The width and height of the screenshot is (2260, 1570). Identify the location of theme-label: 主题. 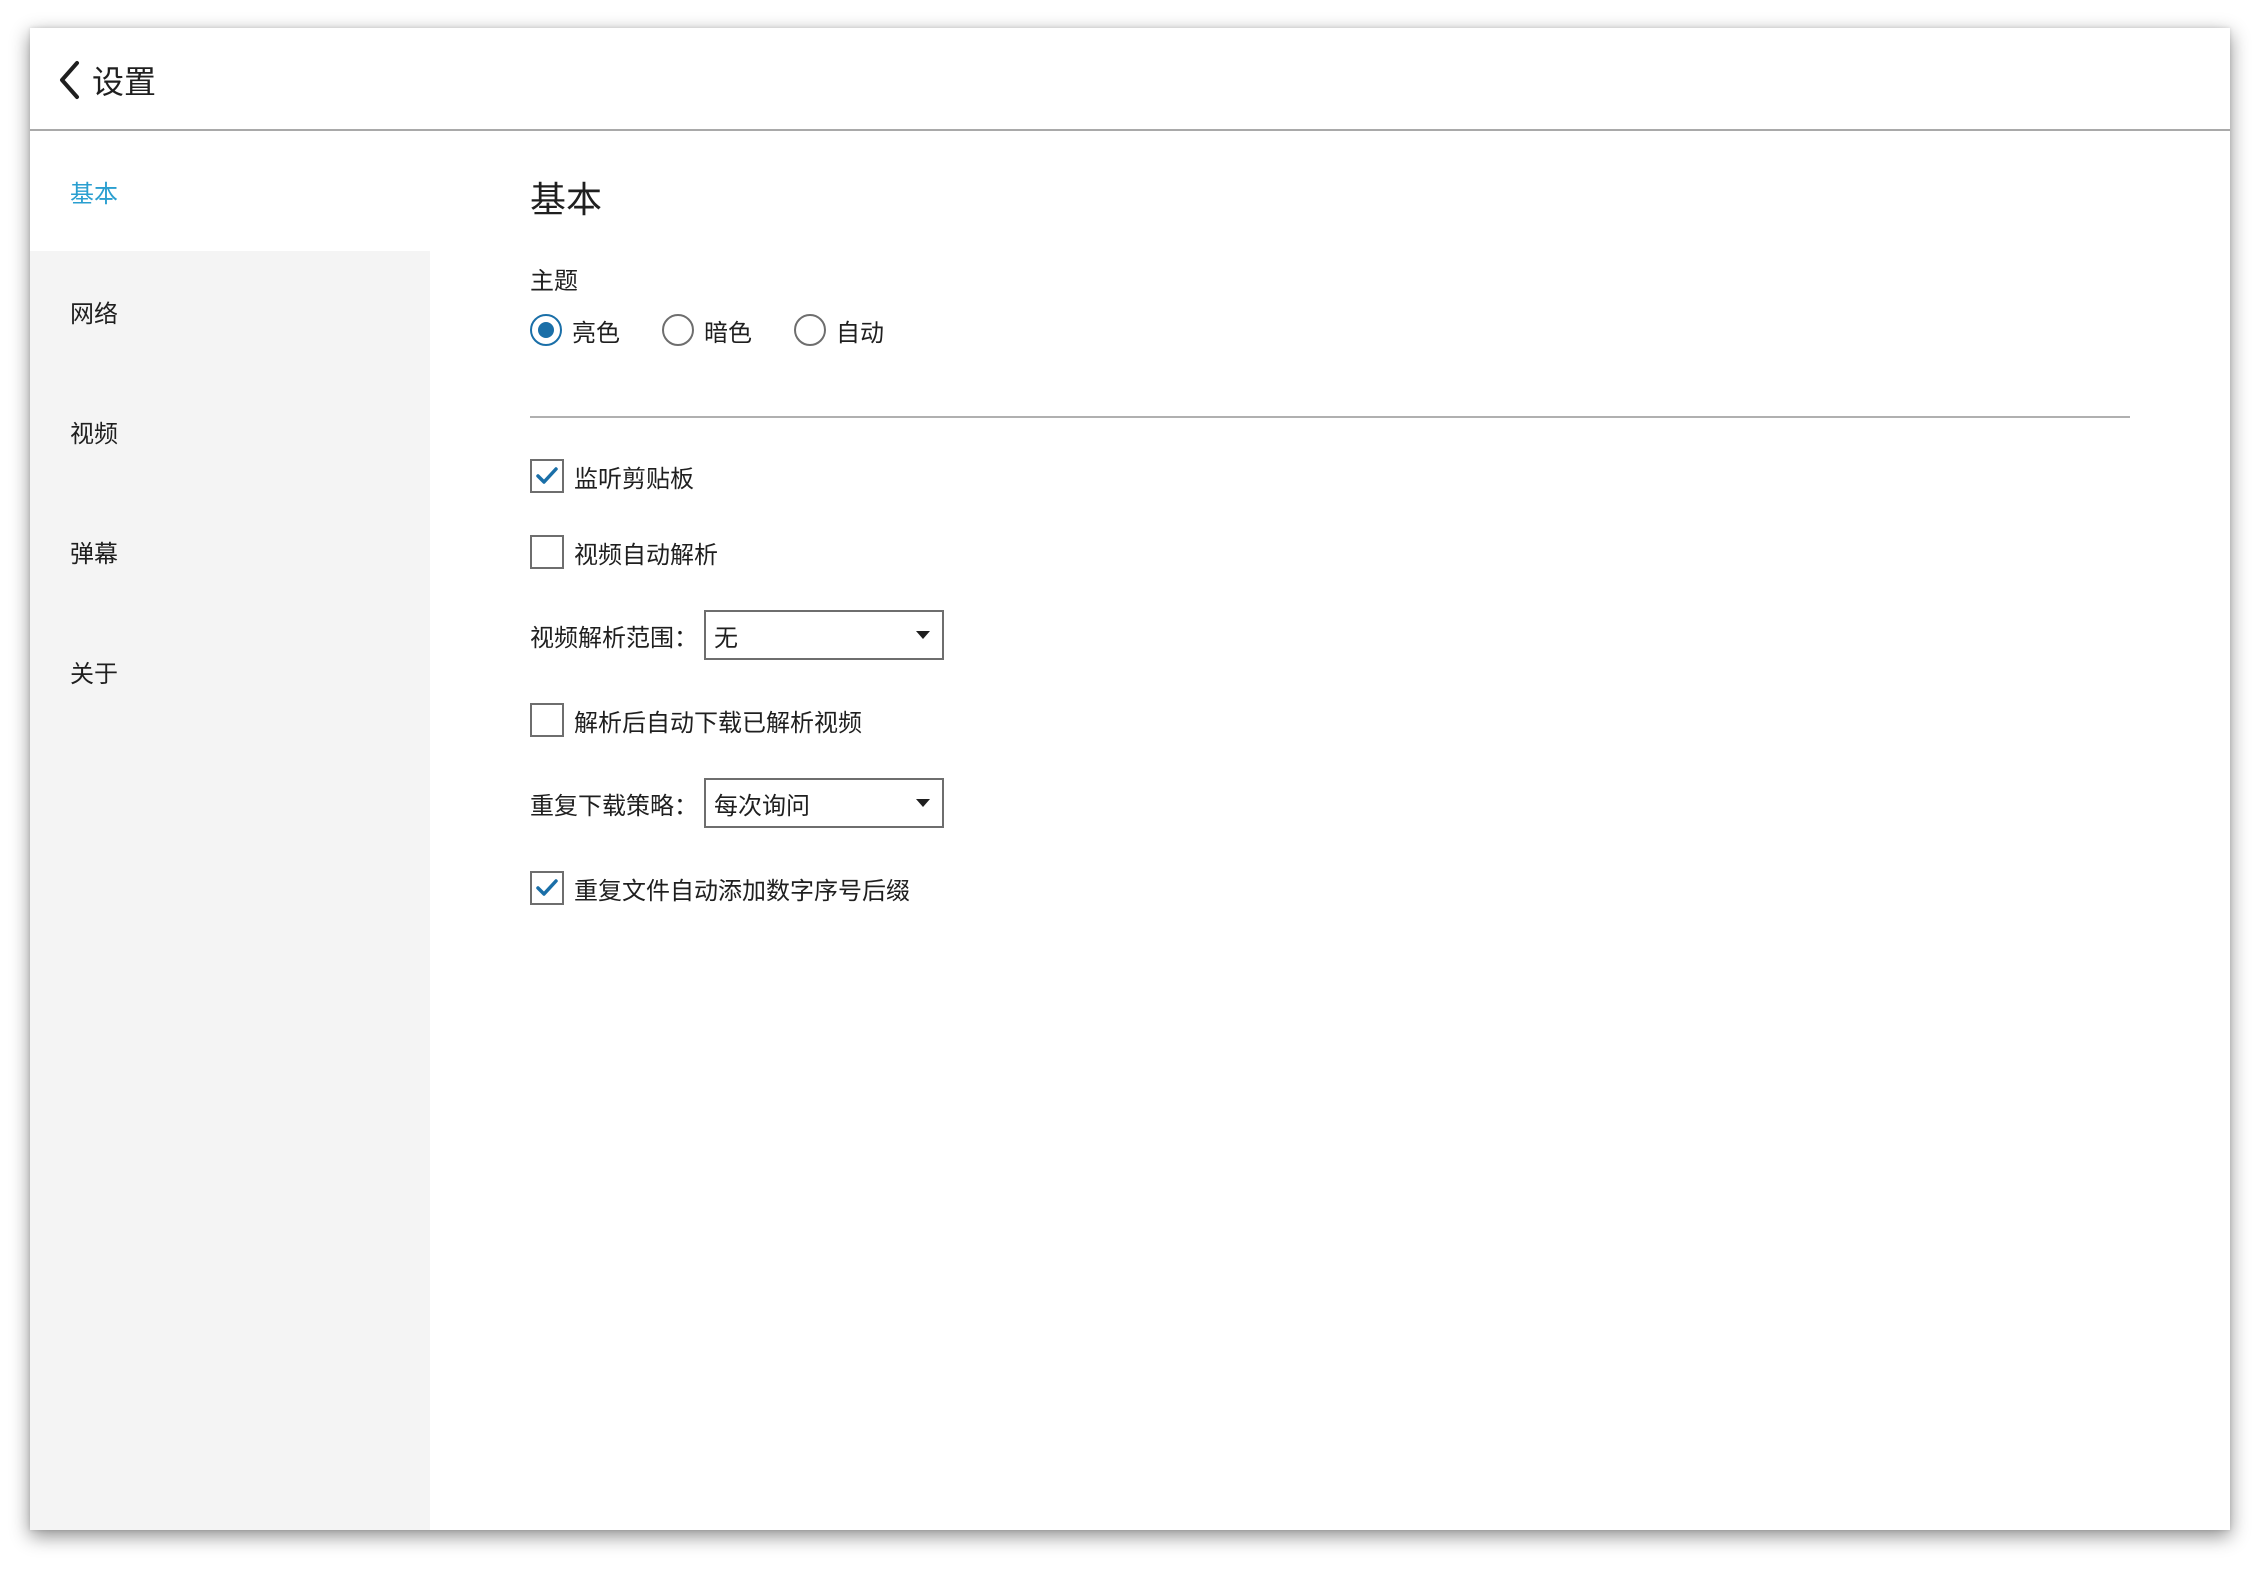
(554, 281).